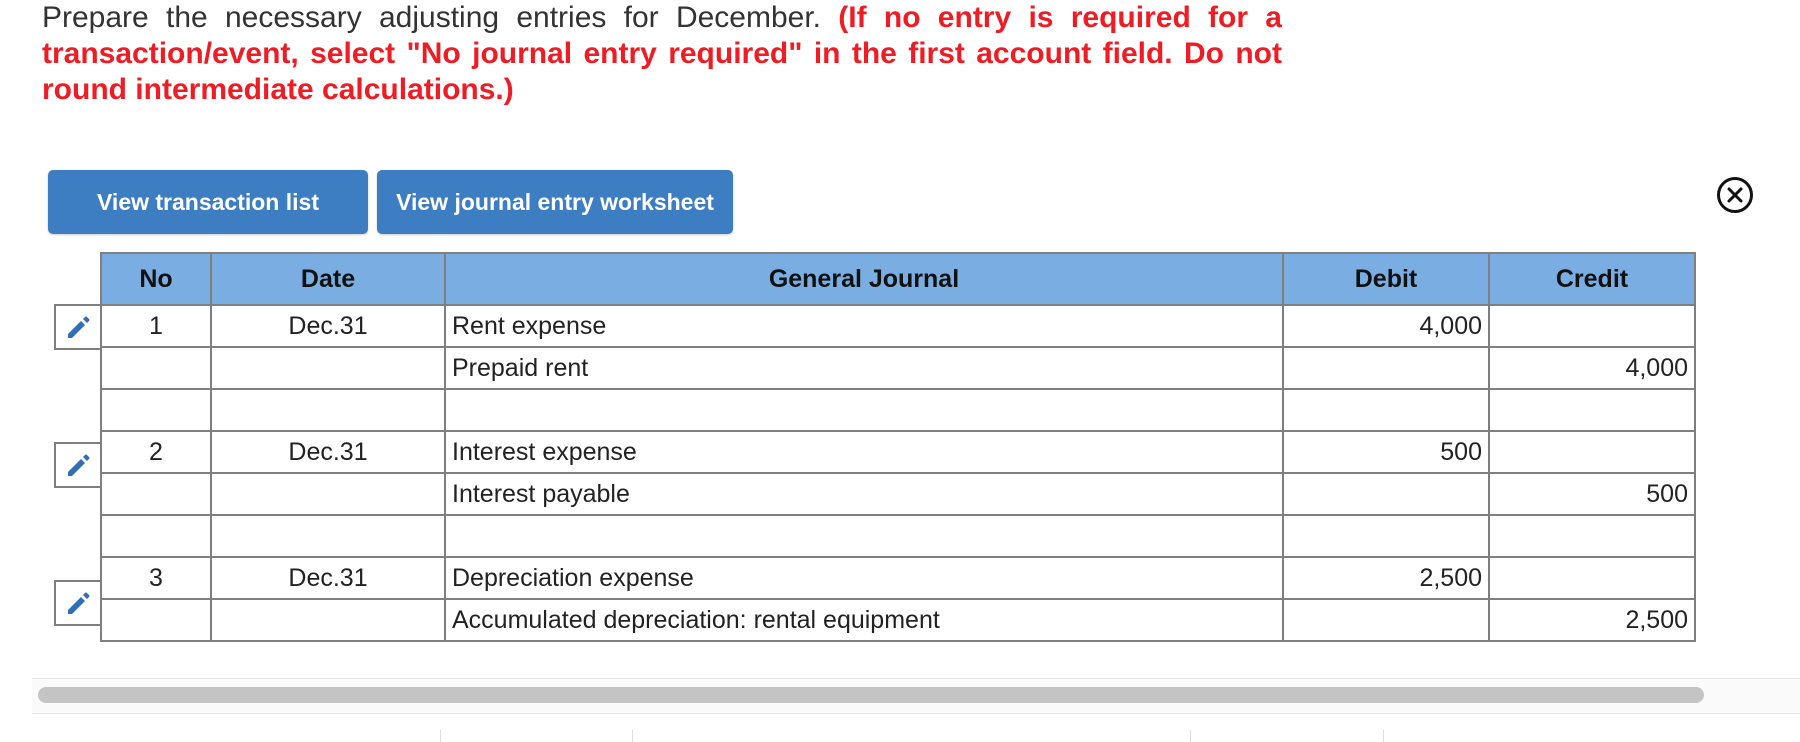 The image size is (1800, 742). Describe the element at coordinates (1735, 195) in the screenshot. I see `close-icon` at that location.